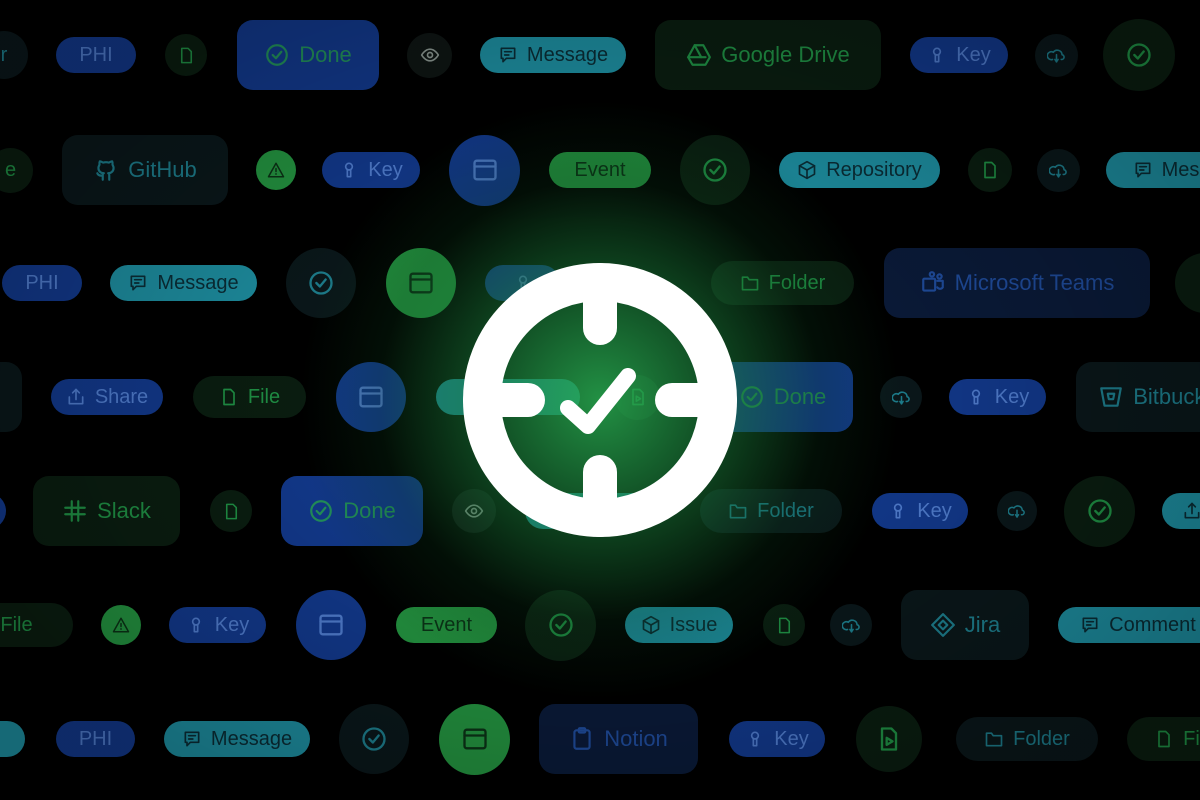 This screenshot has width=1200, height=800. I want to click on chip-folder: Folder, so click(1027, 739).